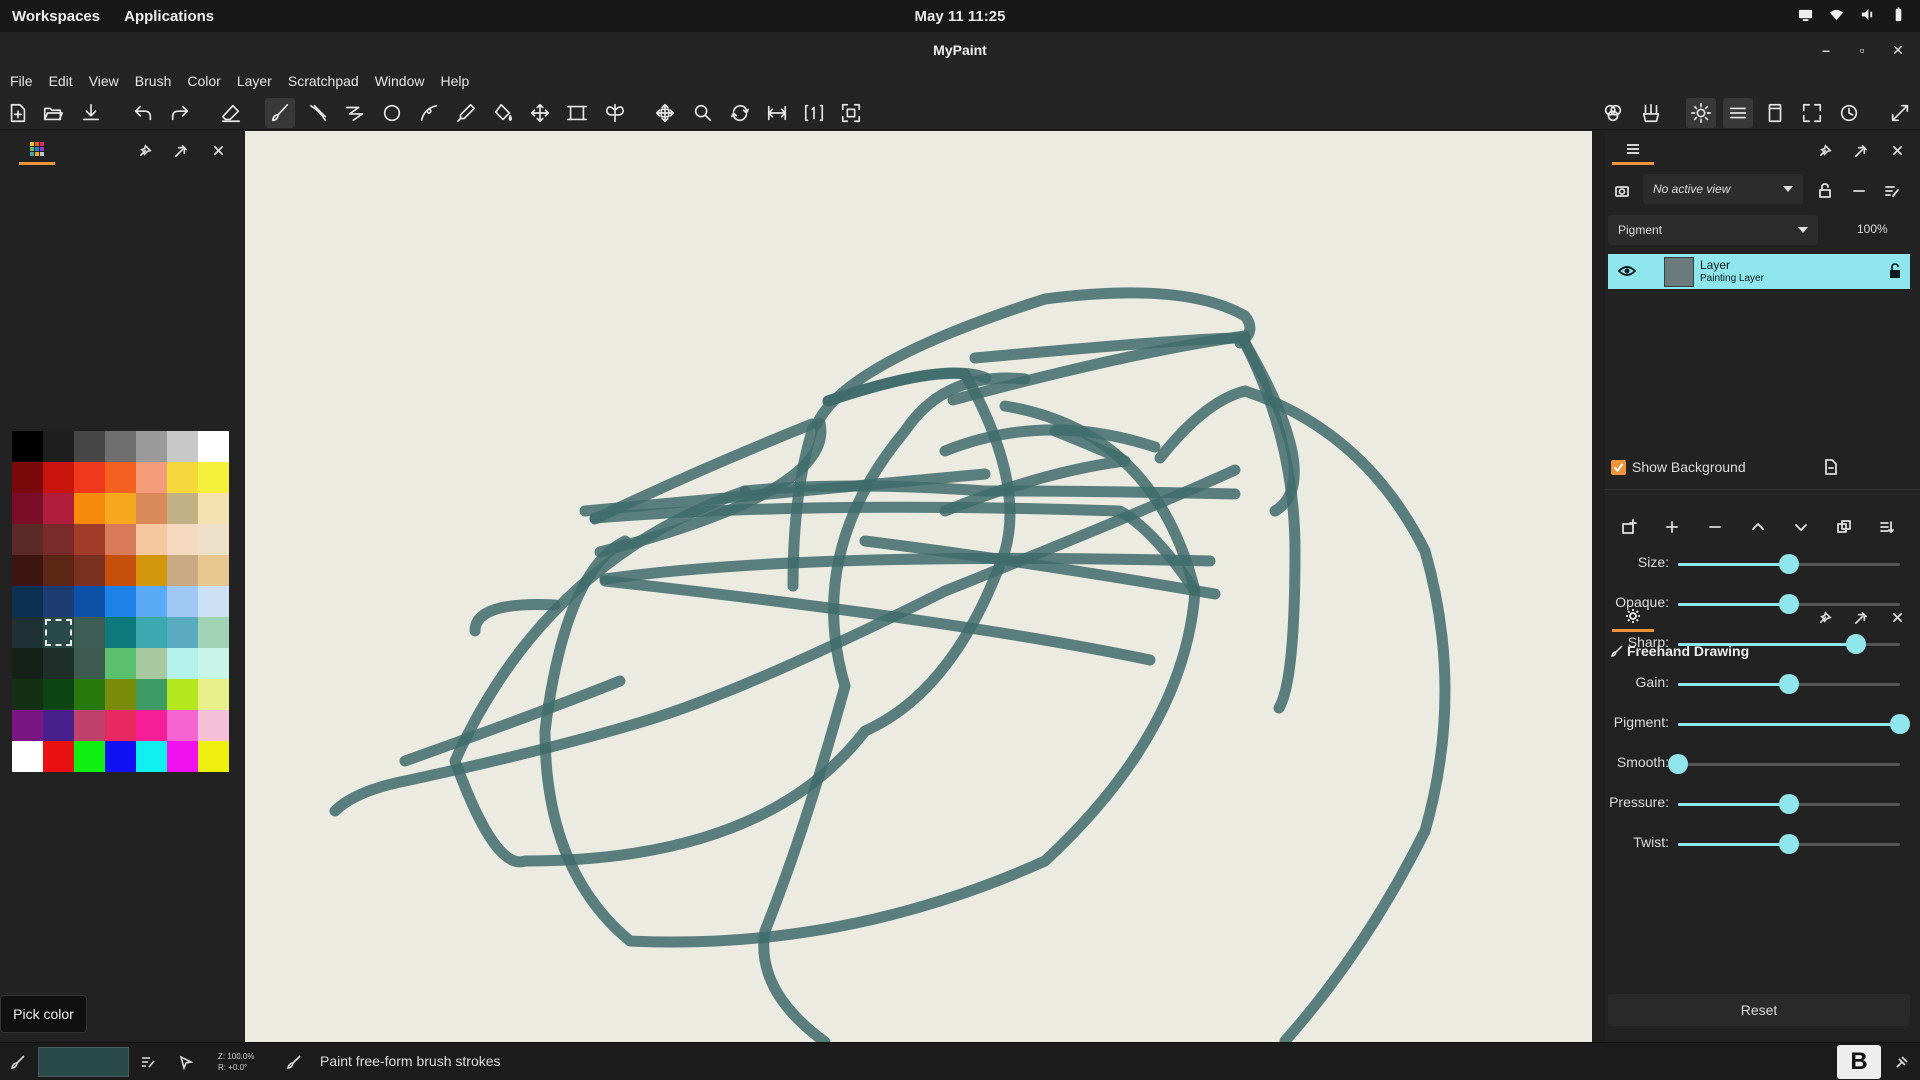 The width and height of the screenshot is (1920, 1080). I want to click on rotate-icon, so click(740, 113).